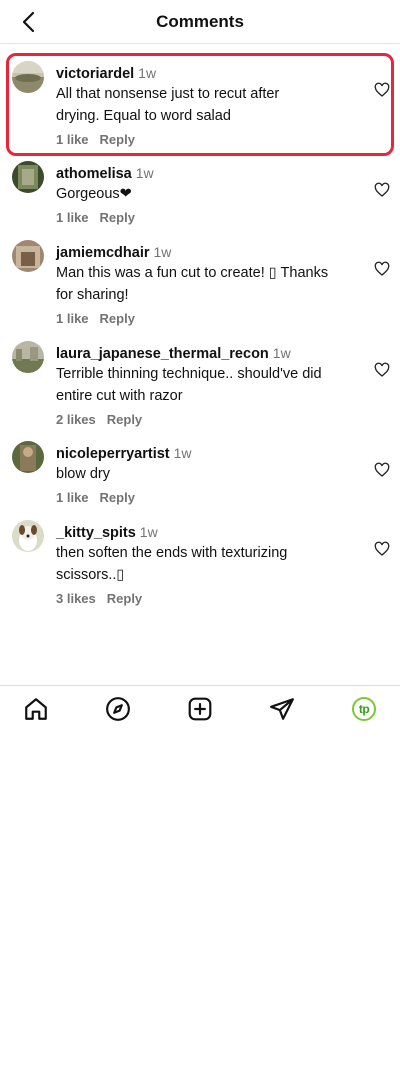 This screenshot has height=1080, width=400. I want to click on bottom-tab-bar: tp, so click(200, 708).